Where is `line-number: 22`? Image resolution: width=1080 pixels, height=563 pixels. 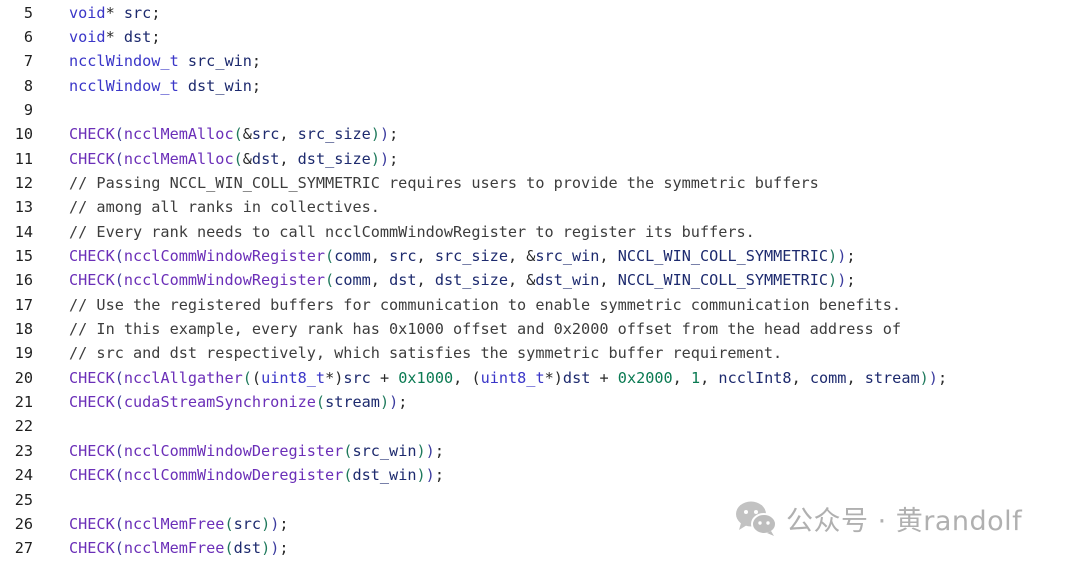
line-number: 22 is located at coordinates (23, 426).